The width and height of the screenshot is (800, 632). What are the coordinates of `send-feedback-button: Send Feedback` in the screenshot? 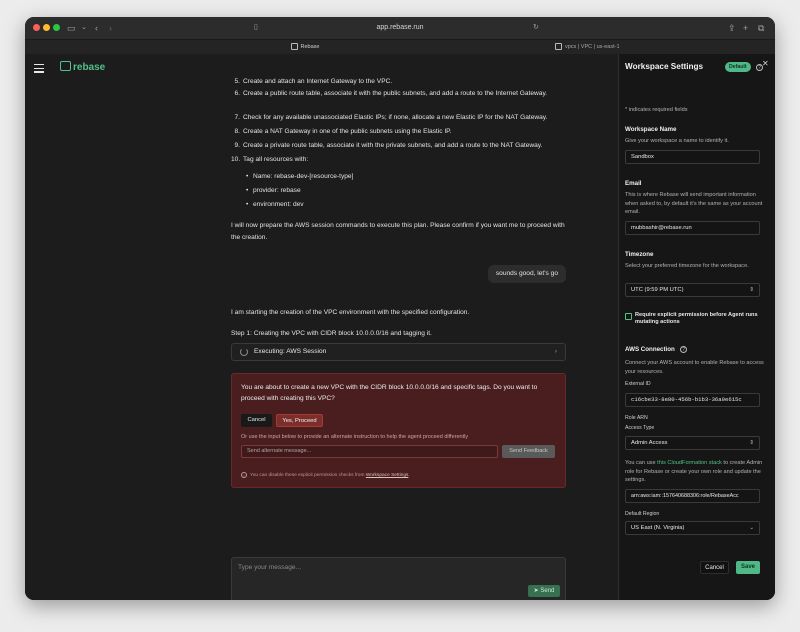 It's located at (528, 451).